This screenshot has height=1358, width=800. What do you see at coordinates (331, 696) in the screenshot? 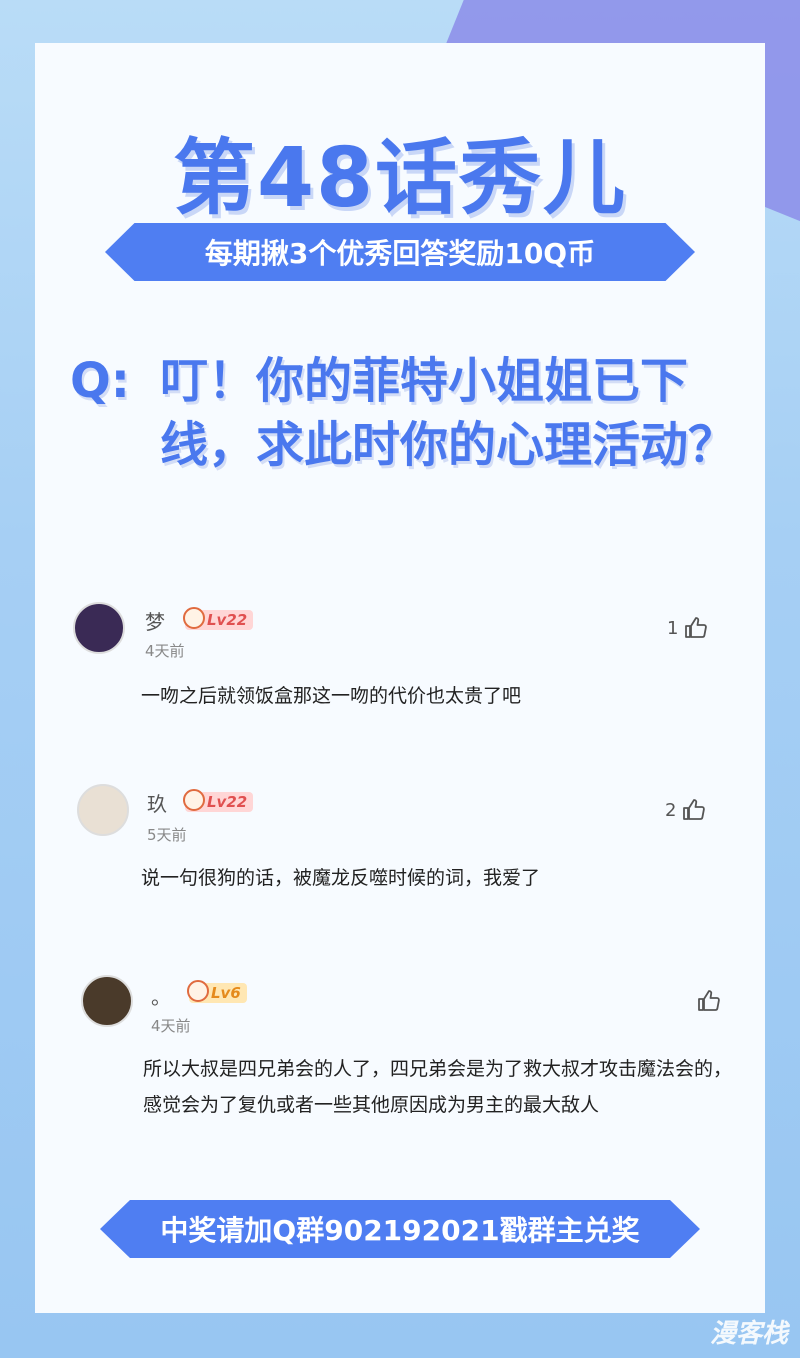
I see `comment-text: 一吻之后就领饭盒那这一吻的代价也太贵了吧` at bounding box center [331, 696].